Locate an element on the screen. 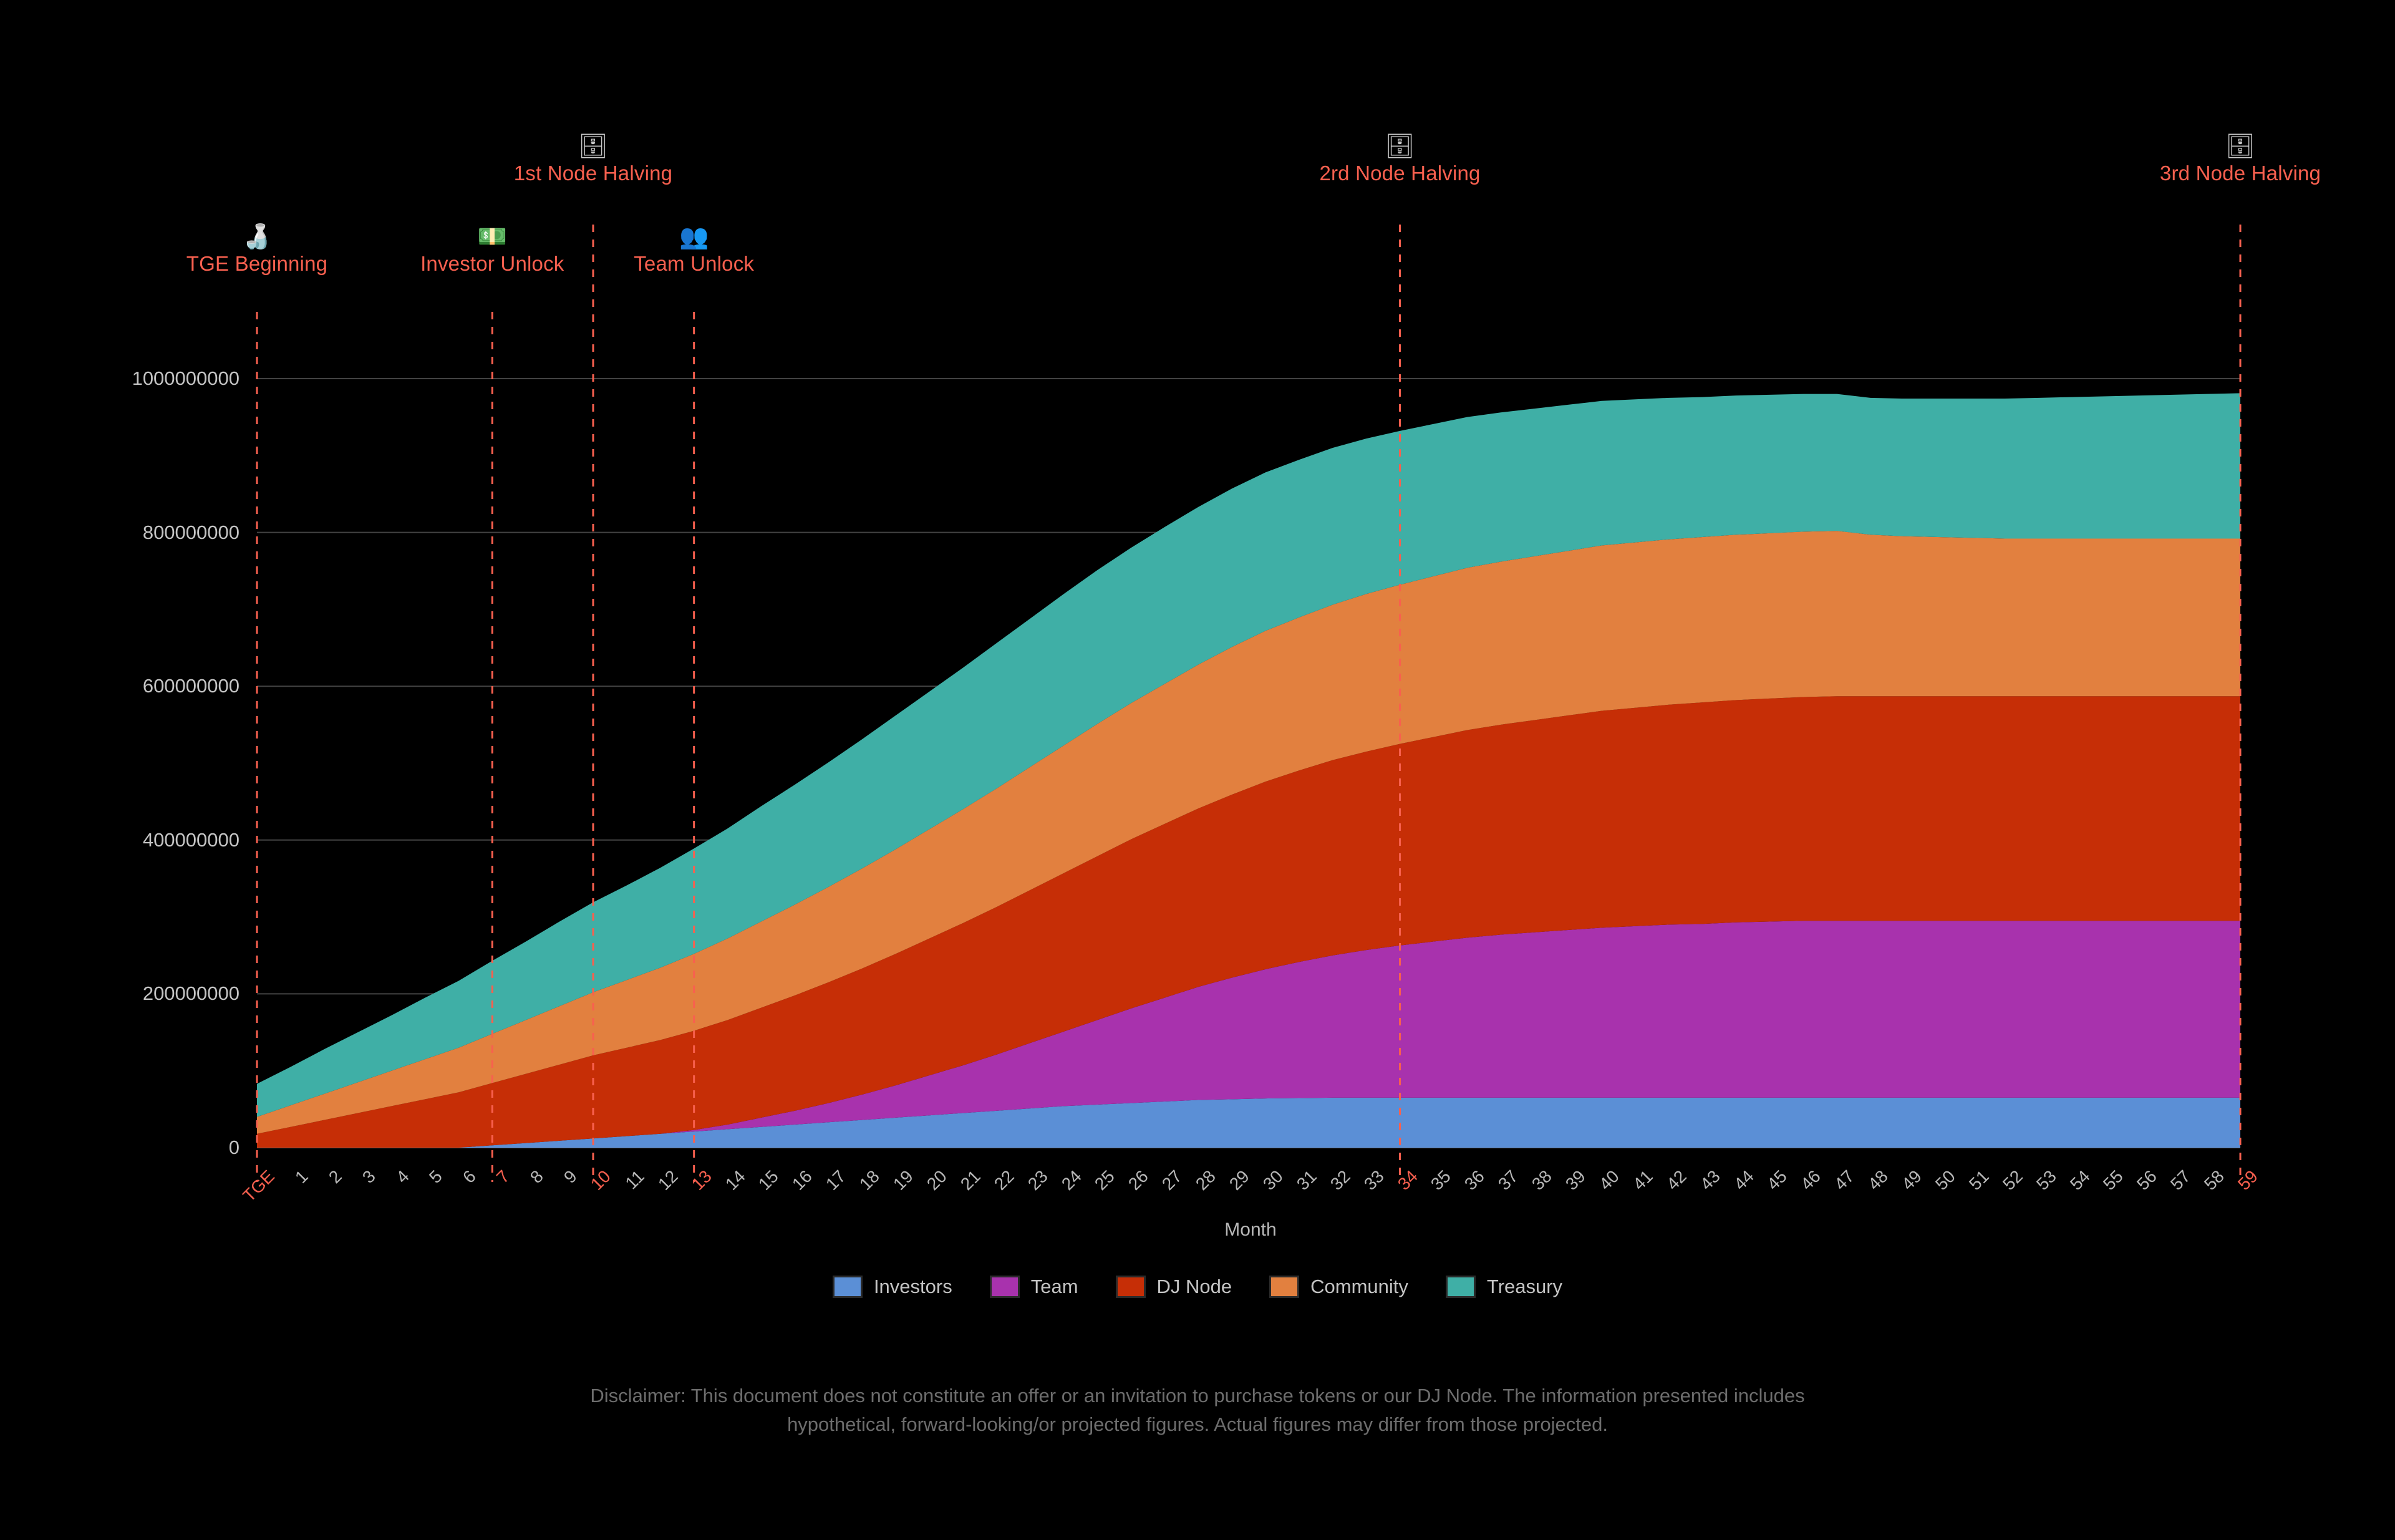 Image resolution: width=2395 pixels, height=1540 pixels. y-axis-tick-label: 0 is located at coordinates (234, 1147).